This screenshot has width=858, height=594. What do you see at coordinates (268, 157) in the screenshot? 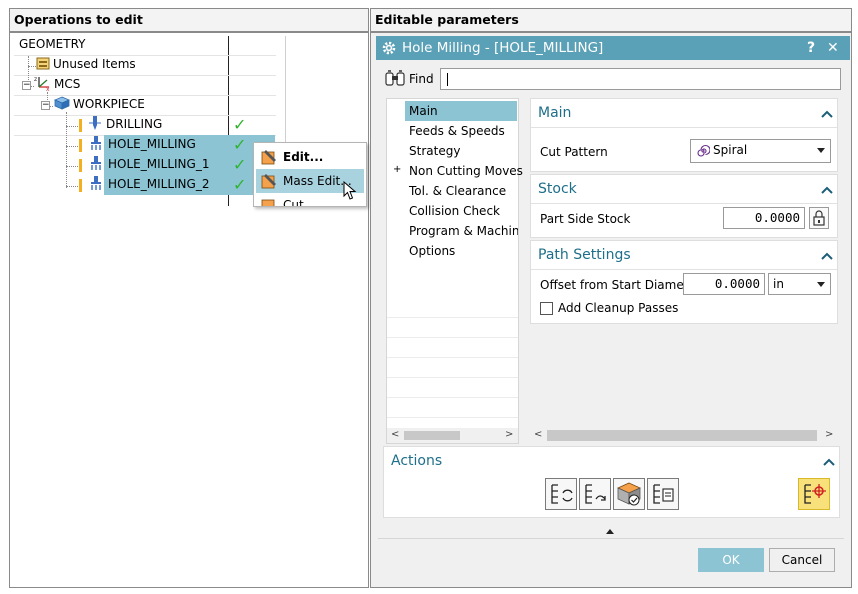
I see `edit-icon` at bounding box center [268, 157].